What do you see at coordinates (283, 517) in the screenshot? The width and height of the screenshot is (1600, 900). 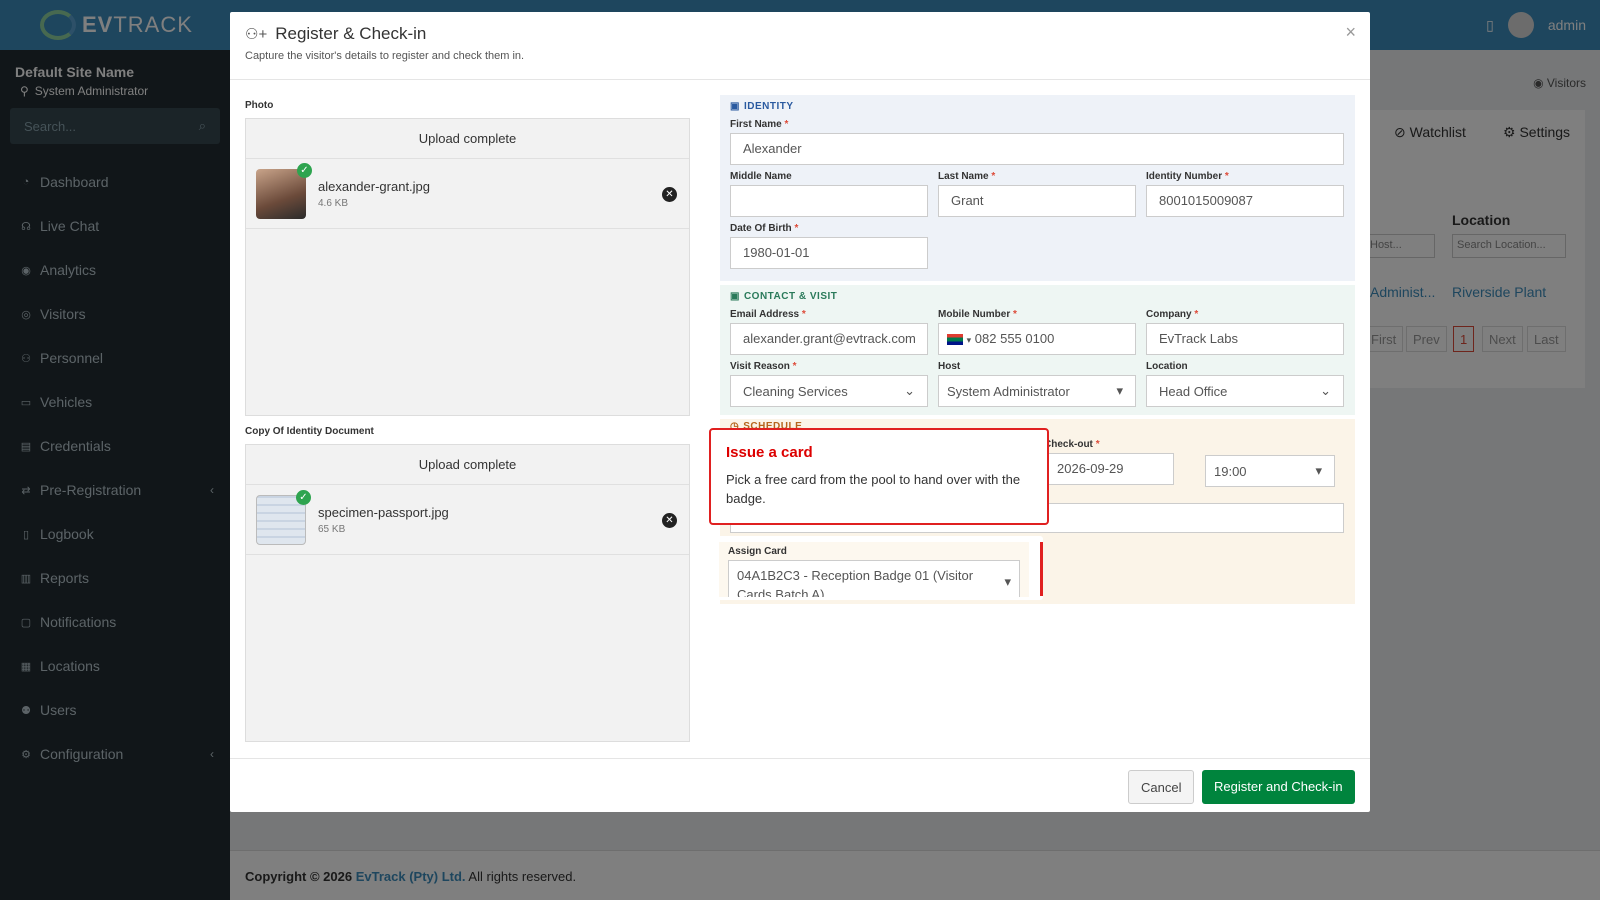 I see `id-doc-thumbnail: ✓` at bounding box center [283, 517].